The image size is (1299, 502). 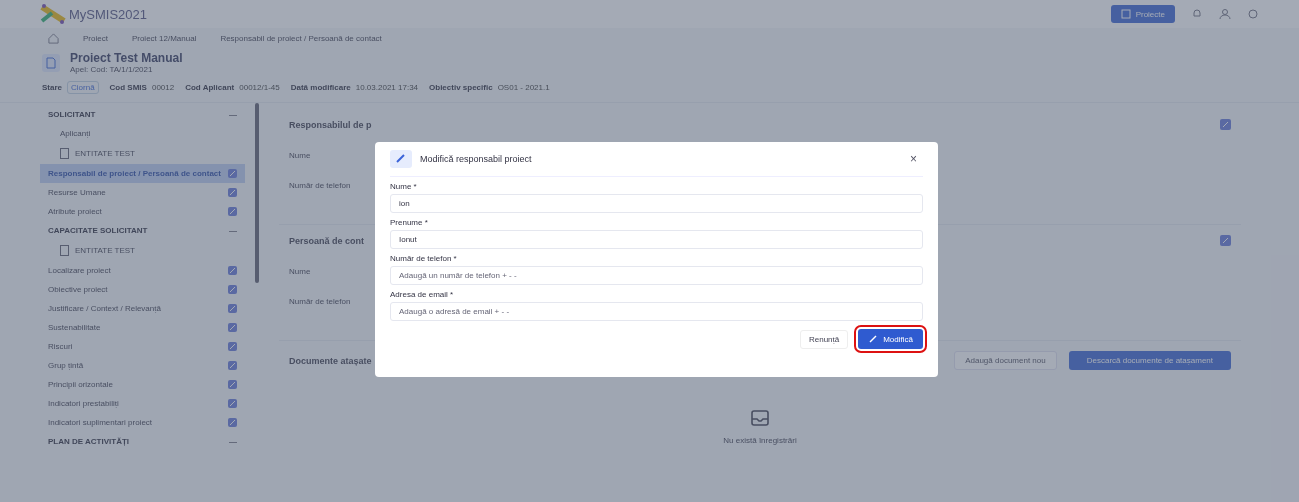 I want to click on input-field: Adaugă un număr de telefon + - -, so click(x=656, y=275).